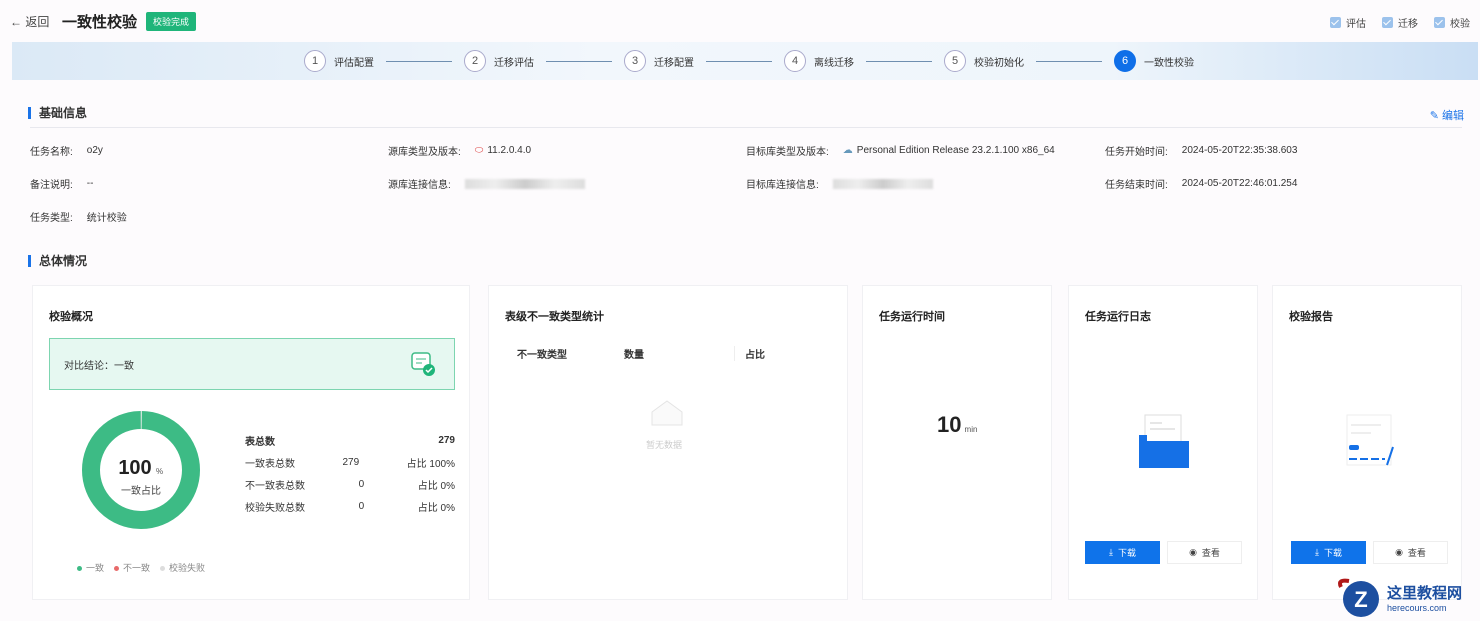  Describe the element at coordinates (667, 413) in the screenshot. I see `empty-box-icon` at that location.